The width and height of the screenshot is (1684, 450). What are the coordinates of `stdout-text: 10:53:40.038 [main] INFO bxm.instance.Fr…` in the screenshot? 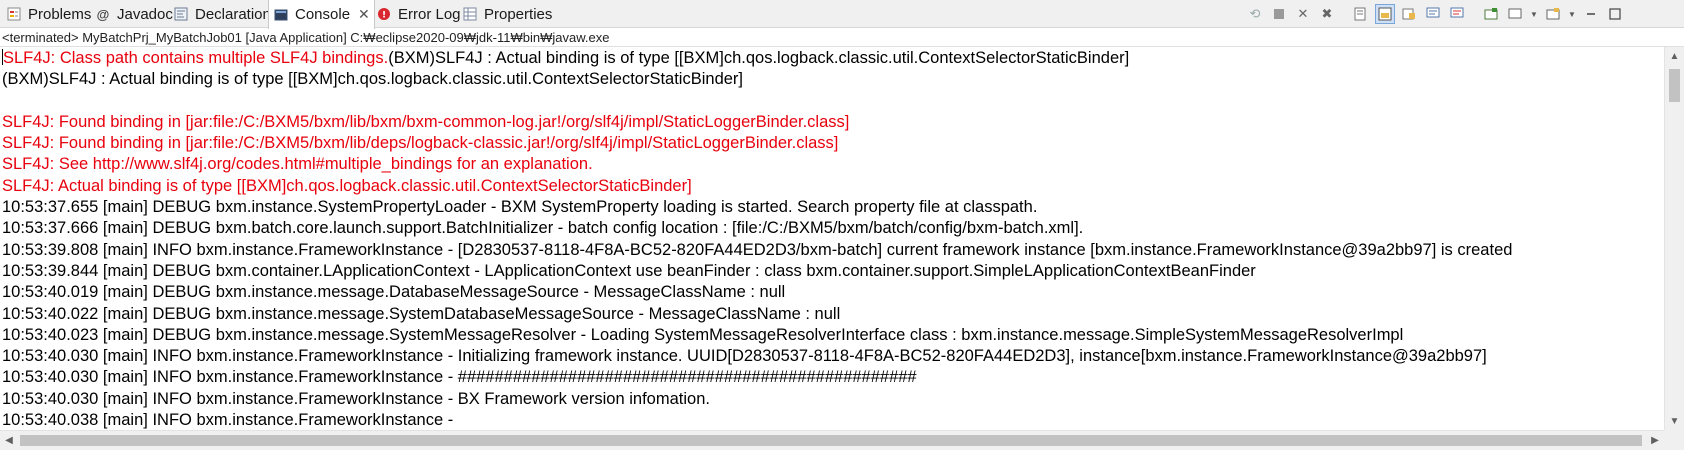 It's located at (230, 420).